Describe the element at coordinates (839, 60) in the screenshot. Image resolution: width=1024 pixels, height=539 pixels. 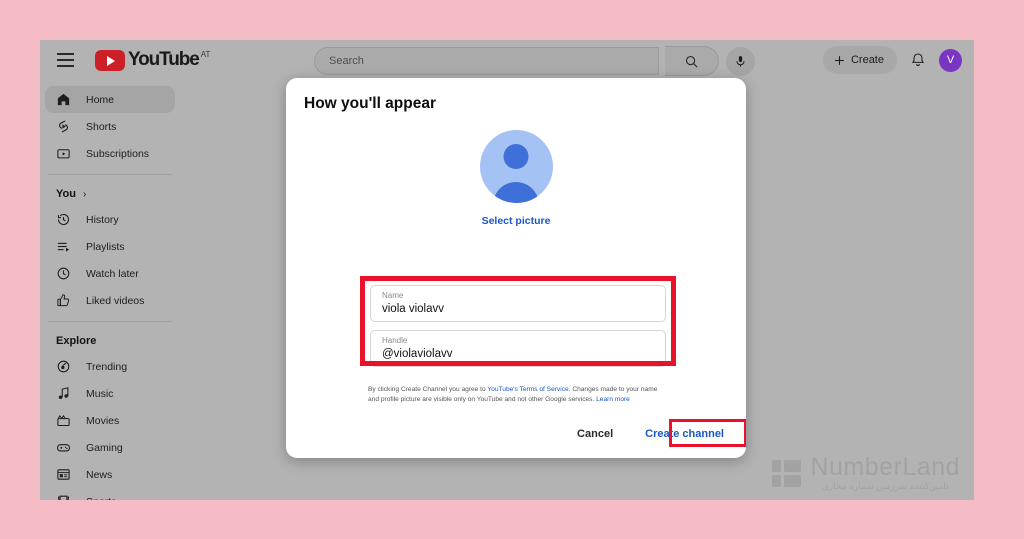
I see `plus-icon` at that location.